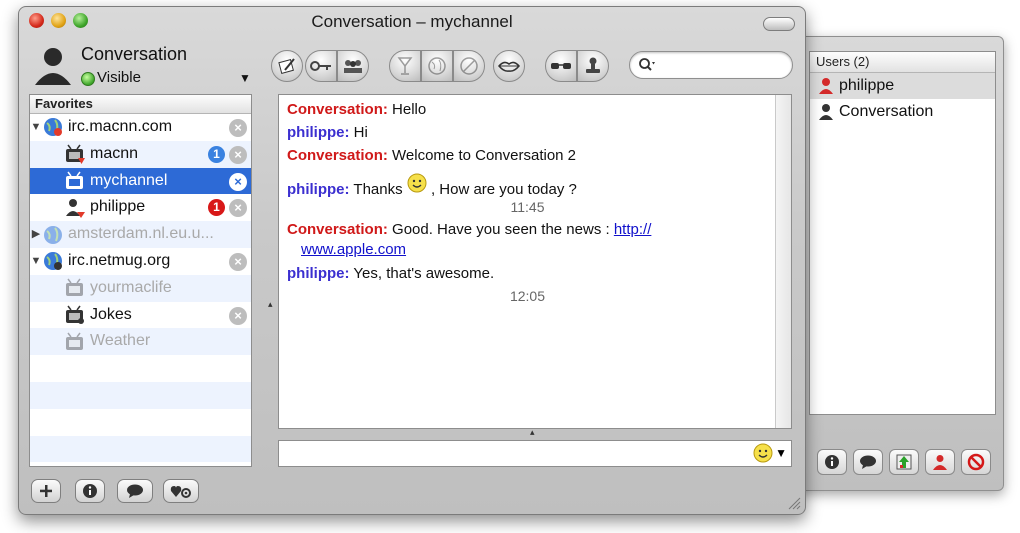 The height and width of the screenshot is (533, 1020). What do you see at coordinates (140, 154) in the screenshot?
I see `favorite-channel-macnn: macnn 1 ×` at bounding box center [140, 154].